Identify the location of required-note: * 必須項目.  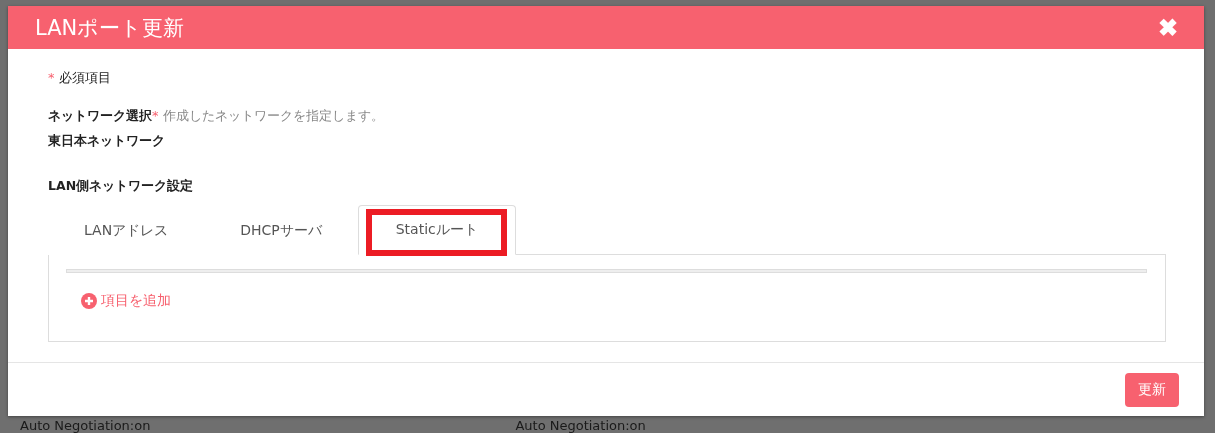
(80, 78).